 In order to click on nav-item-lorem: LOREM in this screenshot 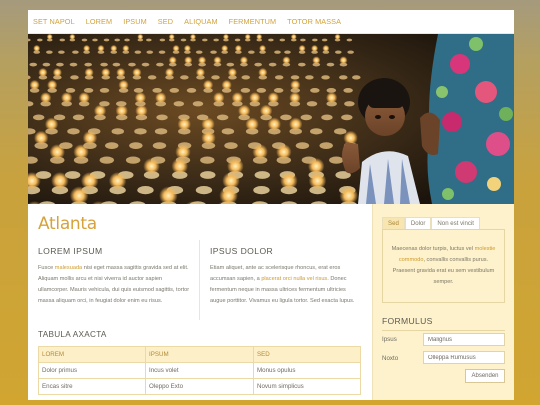, I will do `click(99, 21)`.